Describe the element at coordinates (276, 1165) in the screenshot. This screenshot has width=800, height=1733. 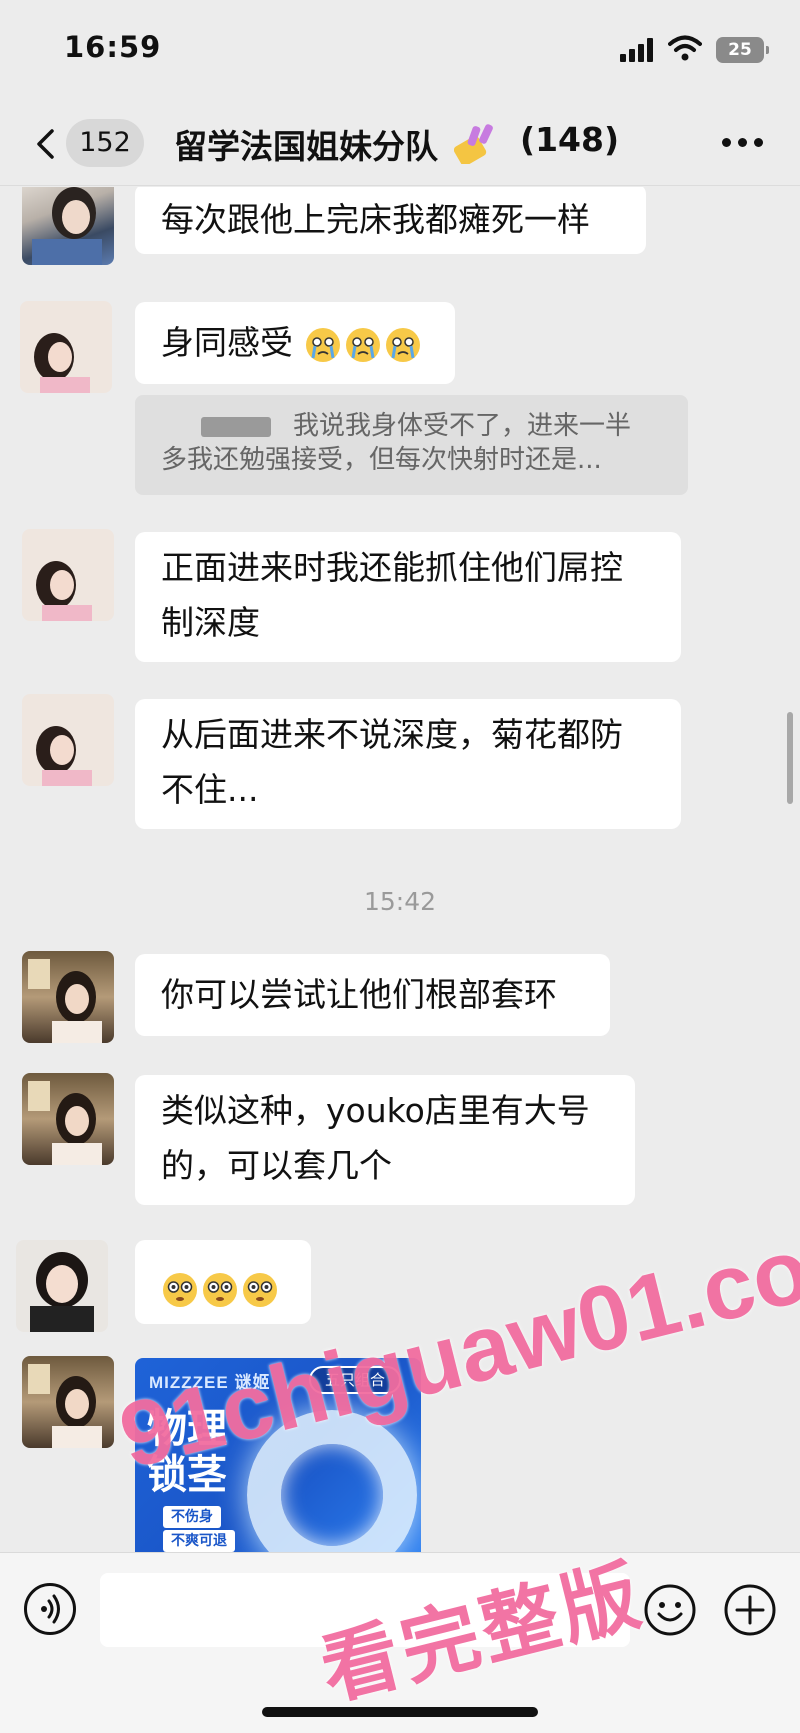
I see `message-text-line-2: 的，可以套几个` at that location.